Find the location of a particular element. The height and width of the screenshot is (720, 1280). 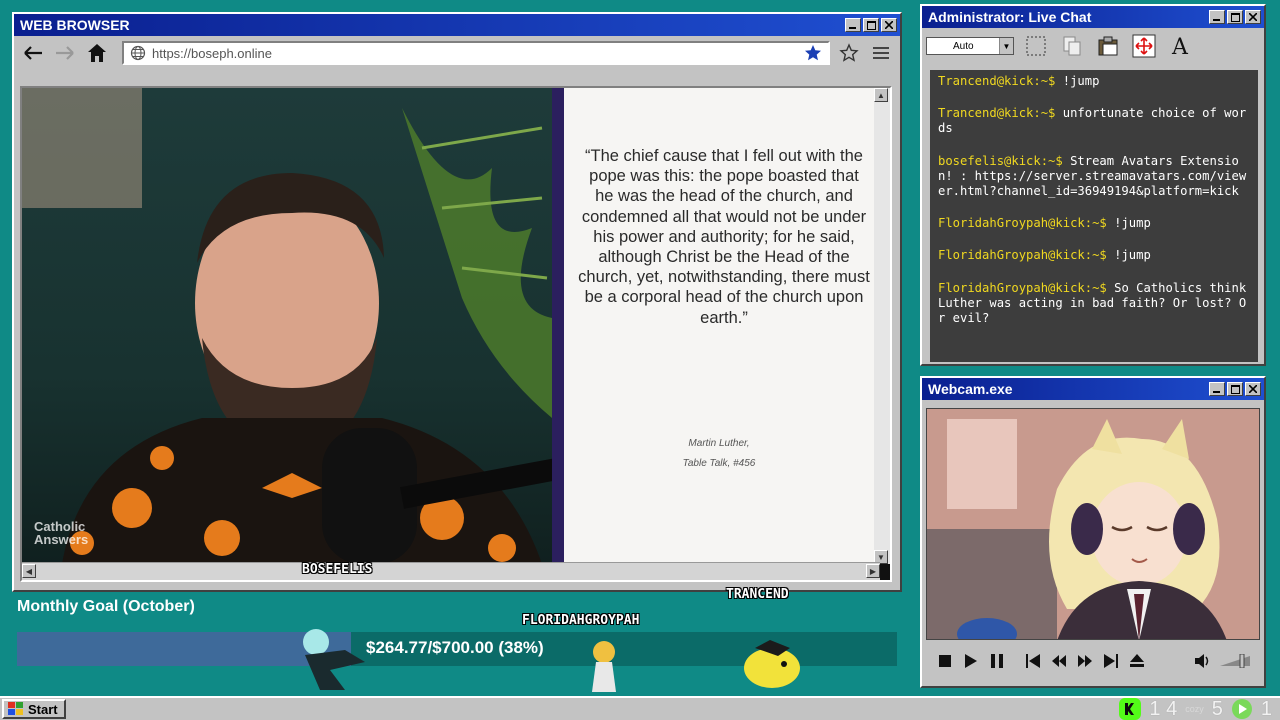

back-button is located at coordinates (33, 53).